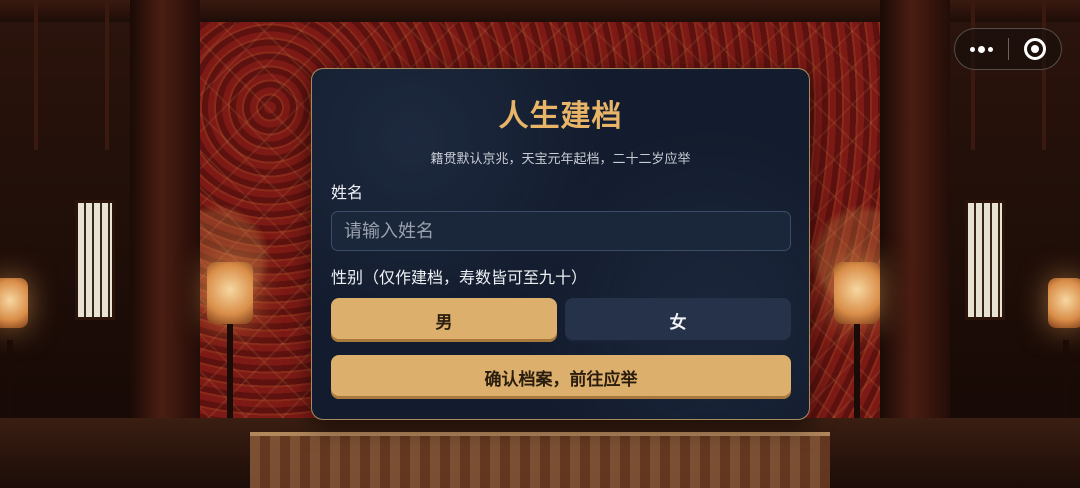  I want to click on mini-program-capsule, so click(1008, 49).